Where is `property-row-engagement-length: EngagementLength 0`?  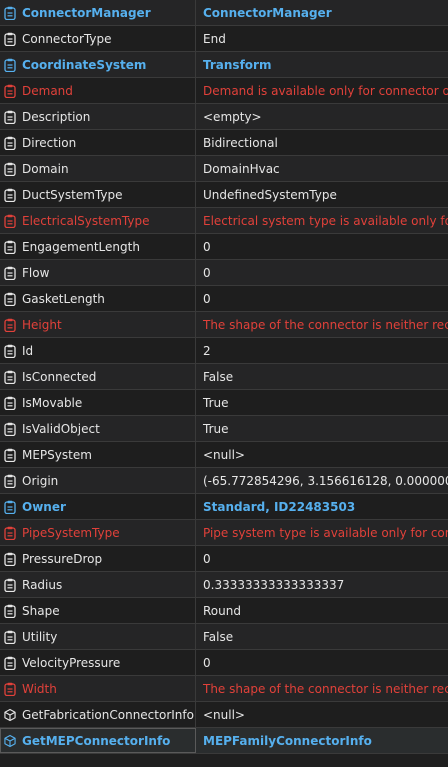 property-row-engagement-length: EngagementLength 0 is located at coordinates (224, 247).